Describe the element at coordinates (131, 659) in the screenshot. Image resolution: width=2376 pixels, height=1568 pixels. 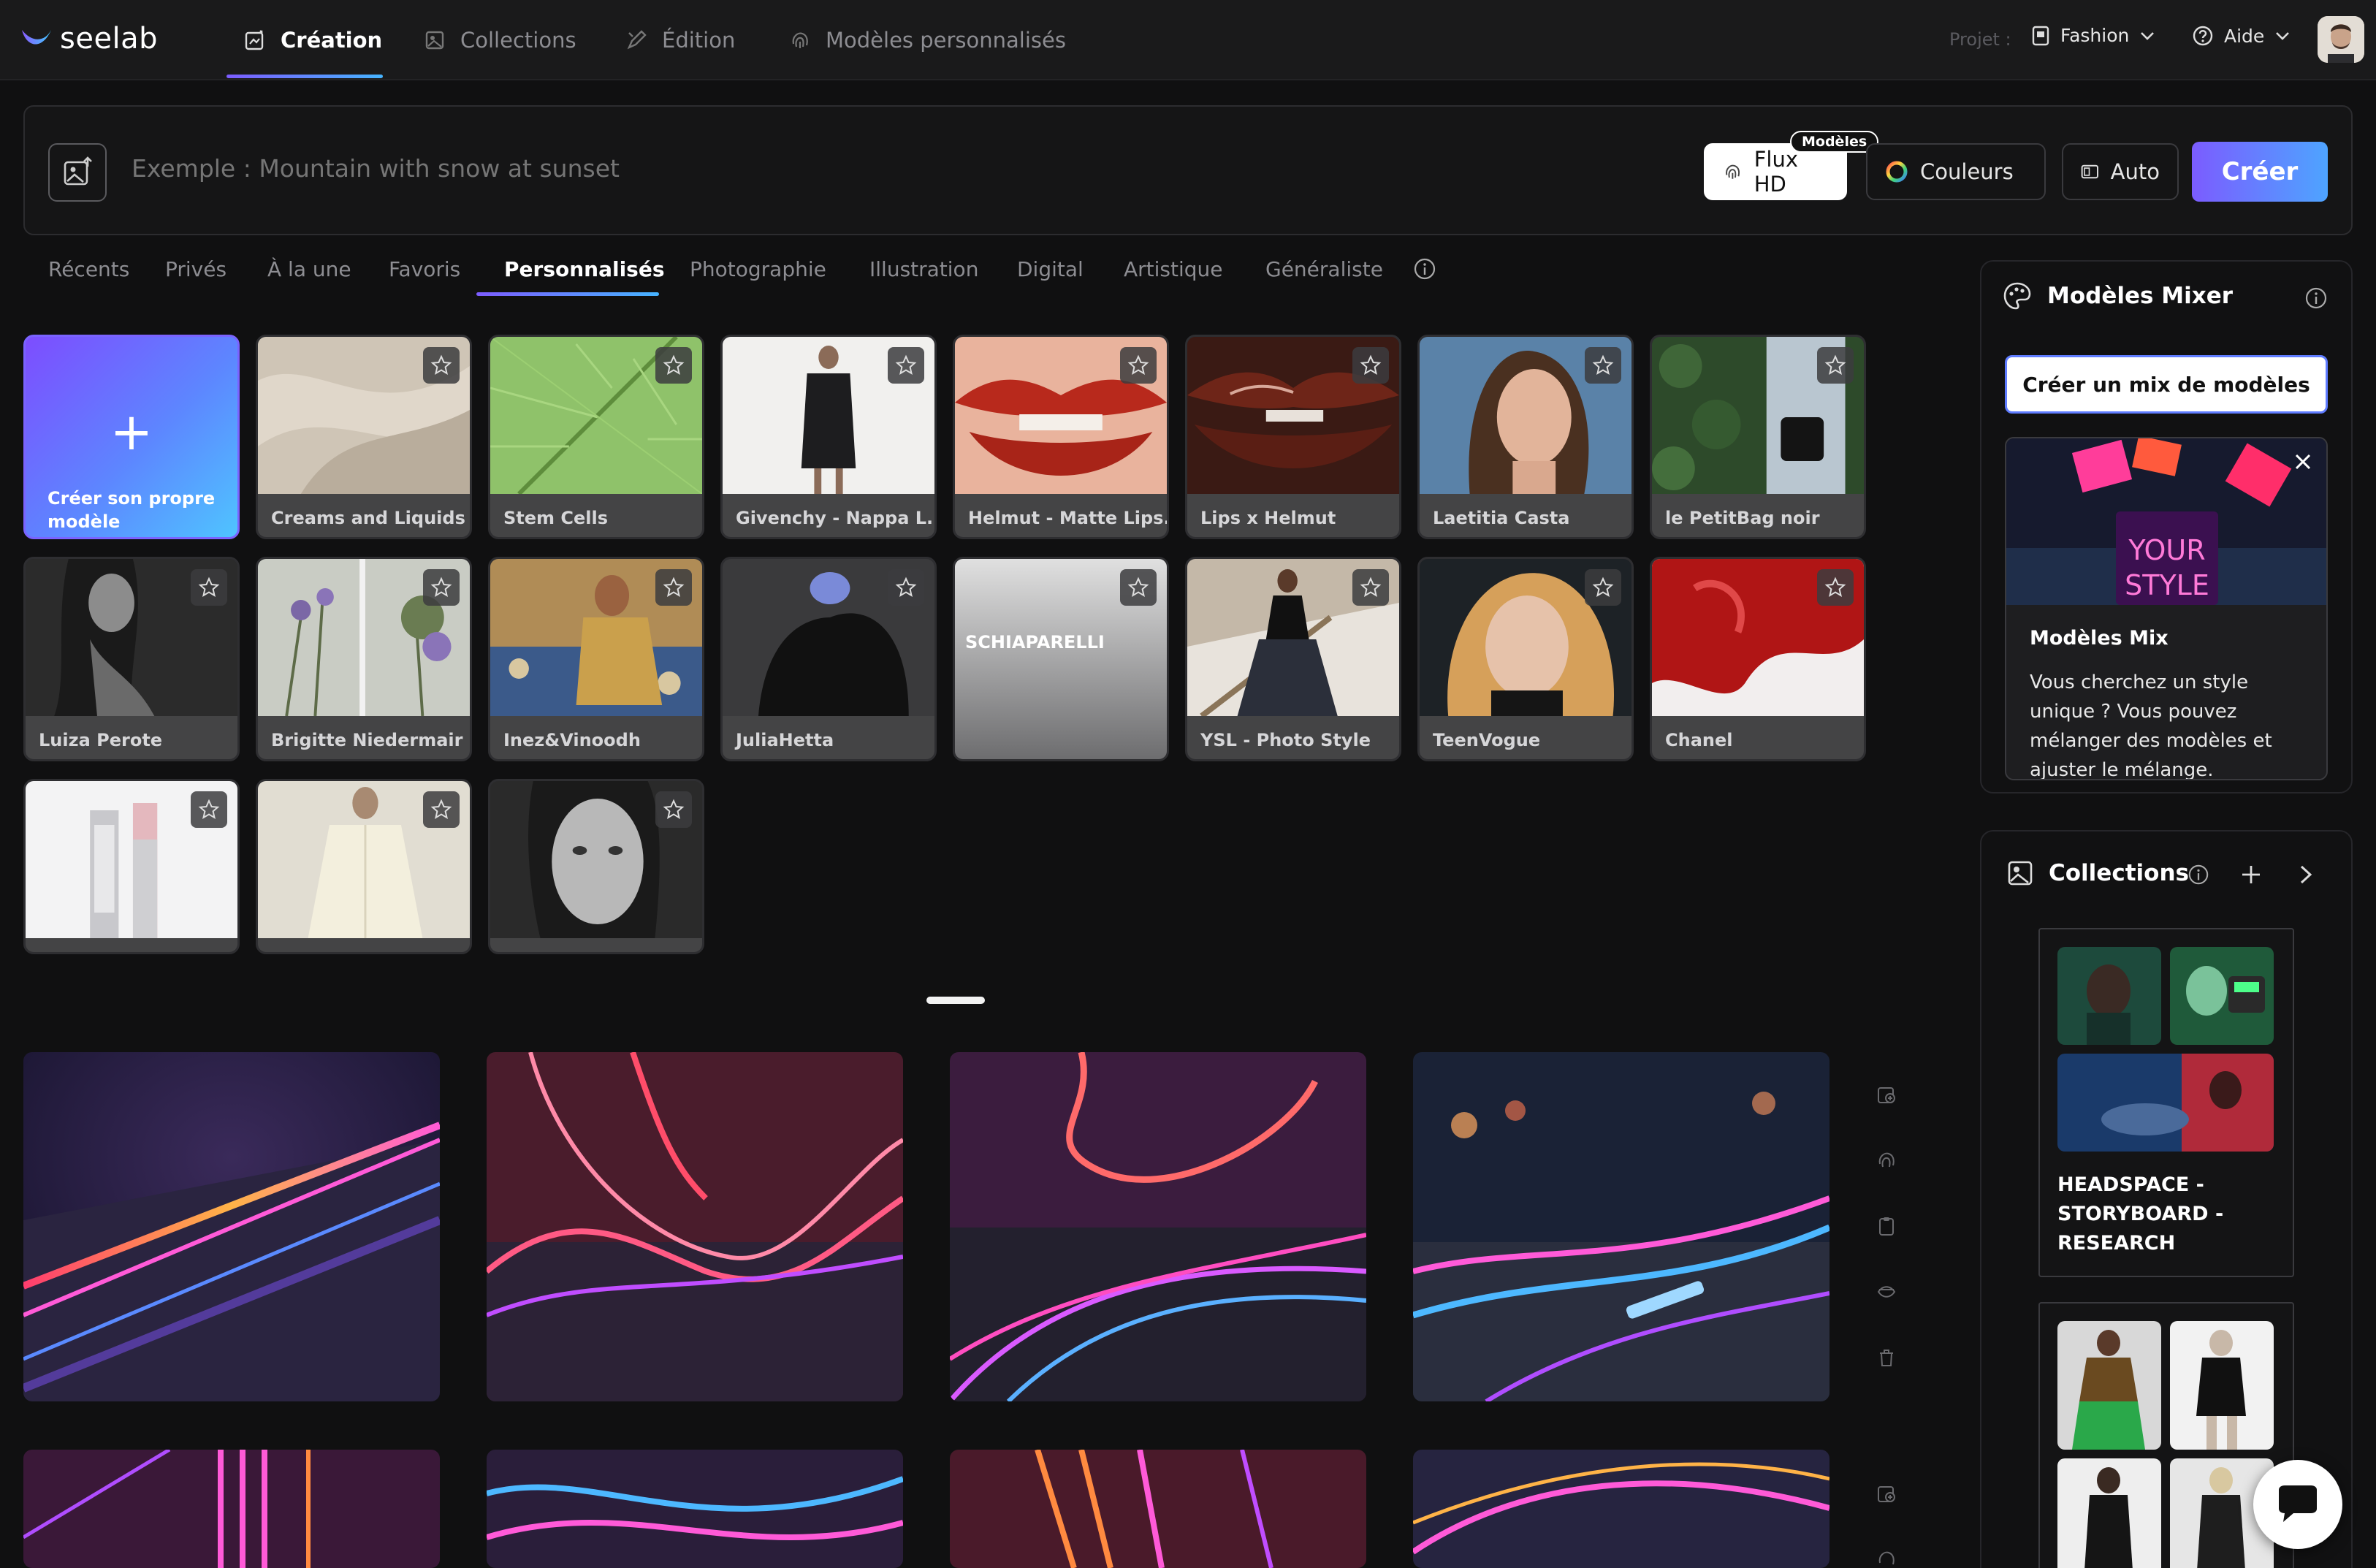
I see `model-card: Luiza Perote` at that location.